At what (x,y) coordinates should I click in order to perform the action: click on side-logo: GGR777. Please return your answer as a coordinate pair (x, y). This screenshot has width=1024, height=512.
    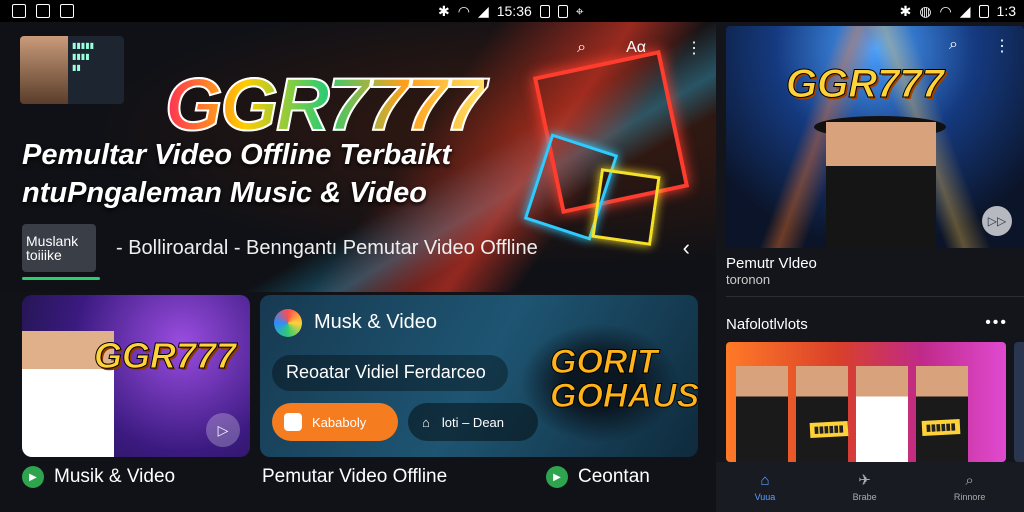
    Looking at the image, I should click on (865, 84).